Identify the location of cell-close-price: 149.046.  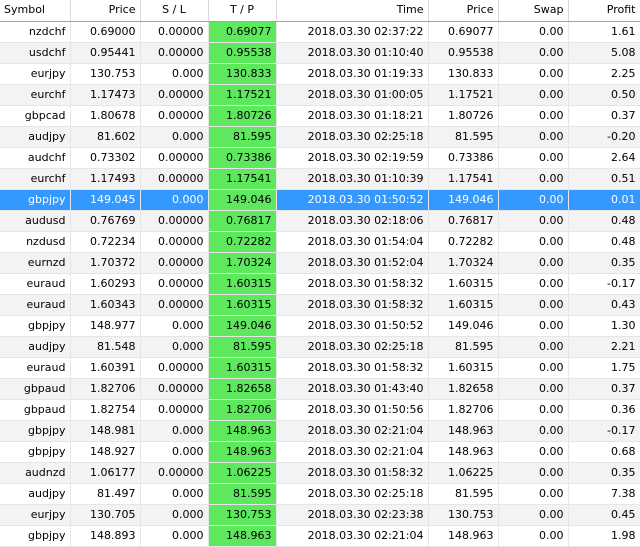
(463, 200).